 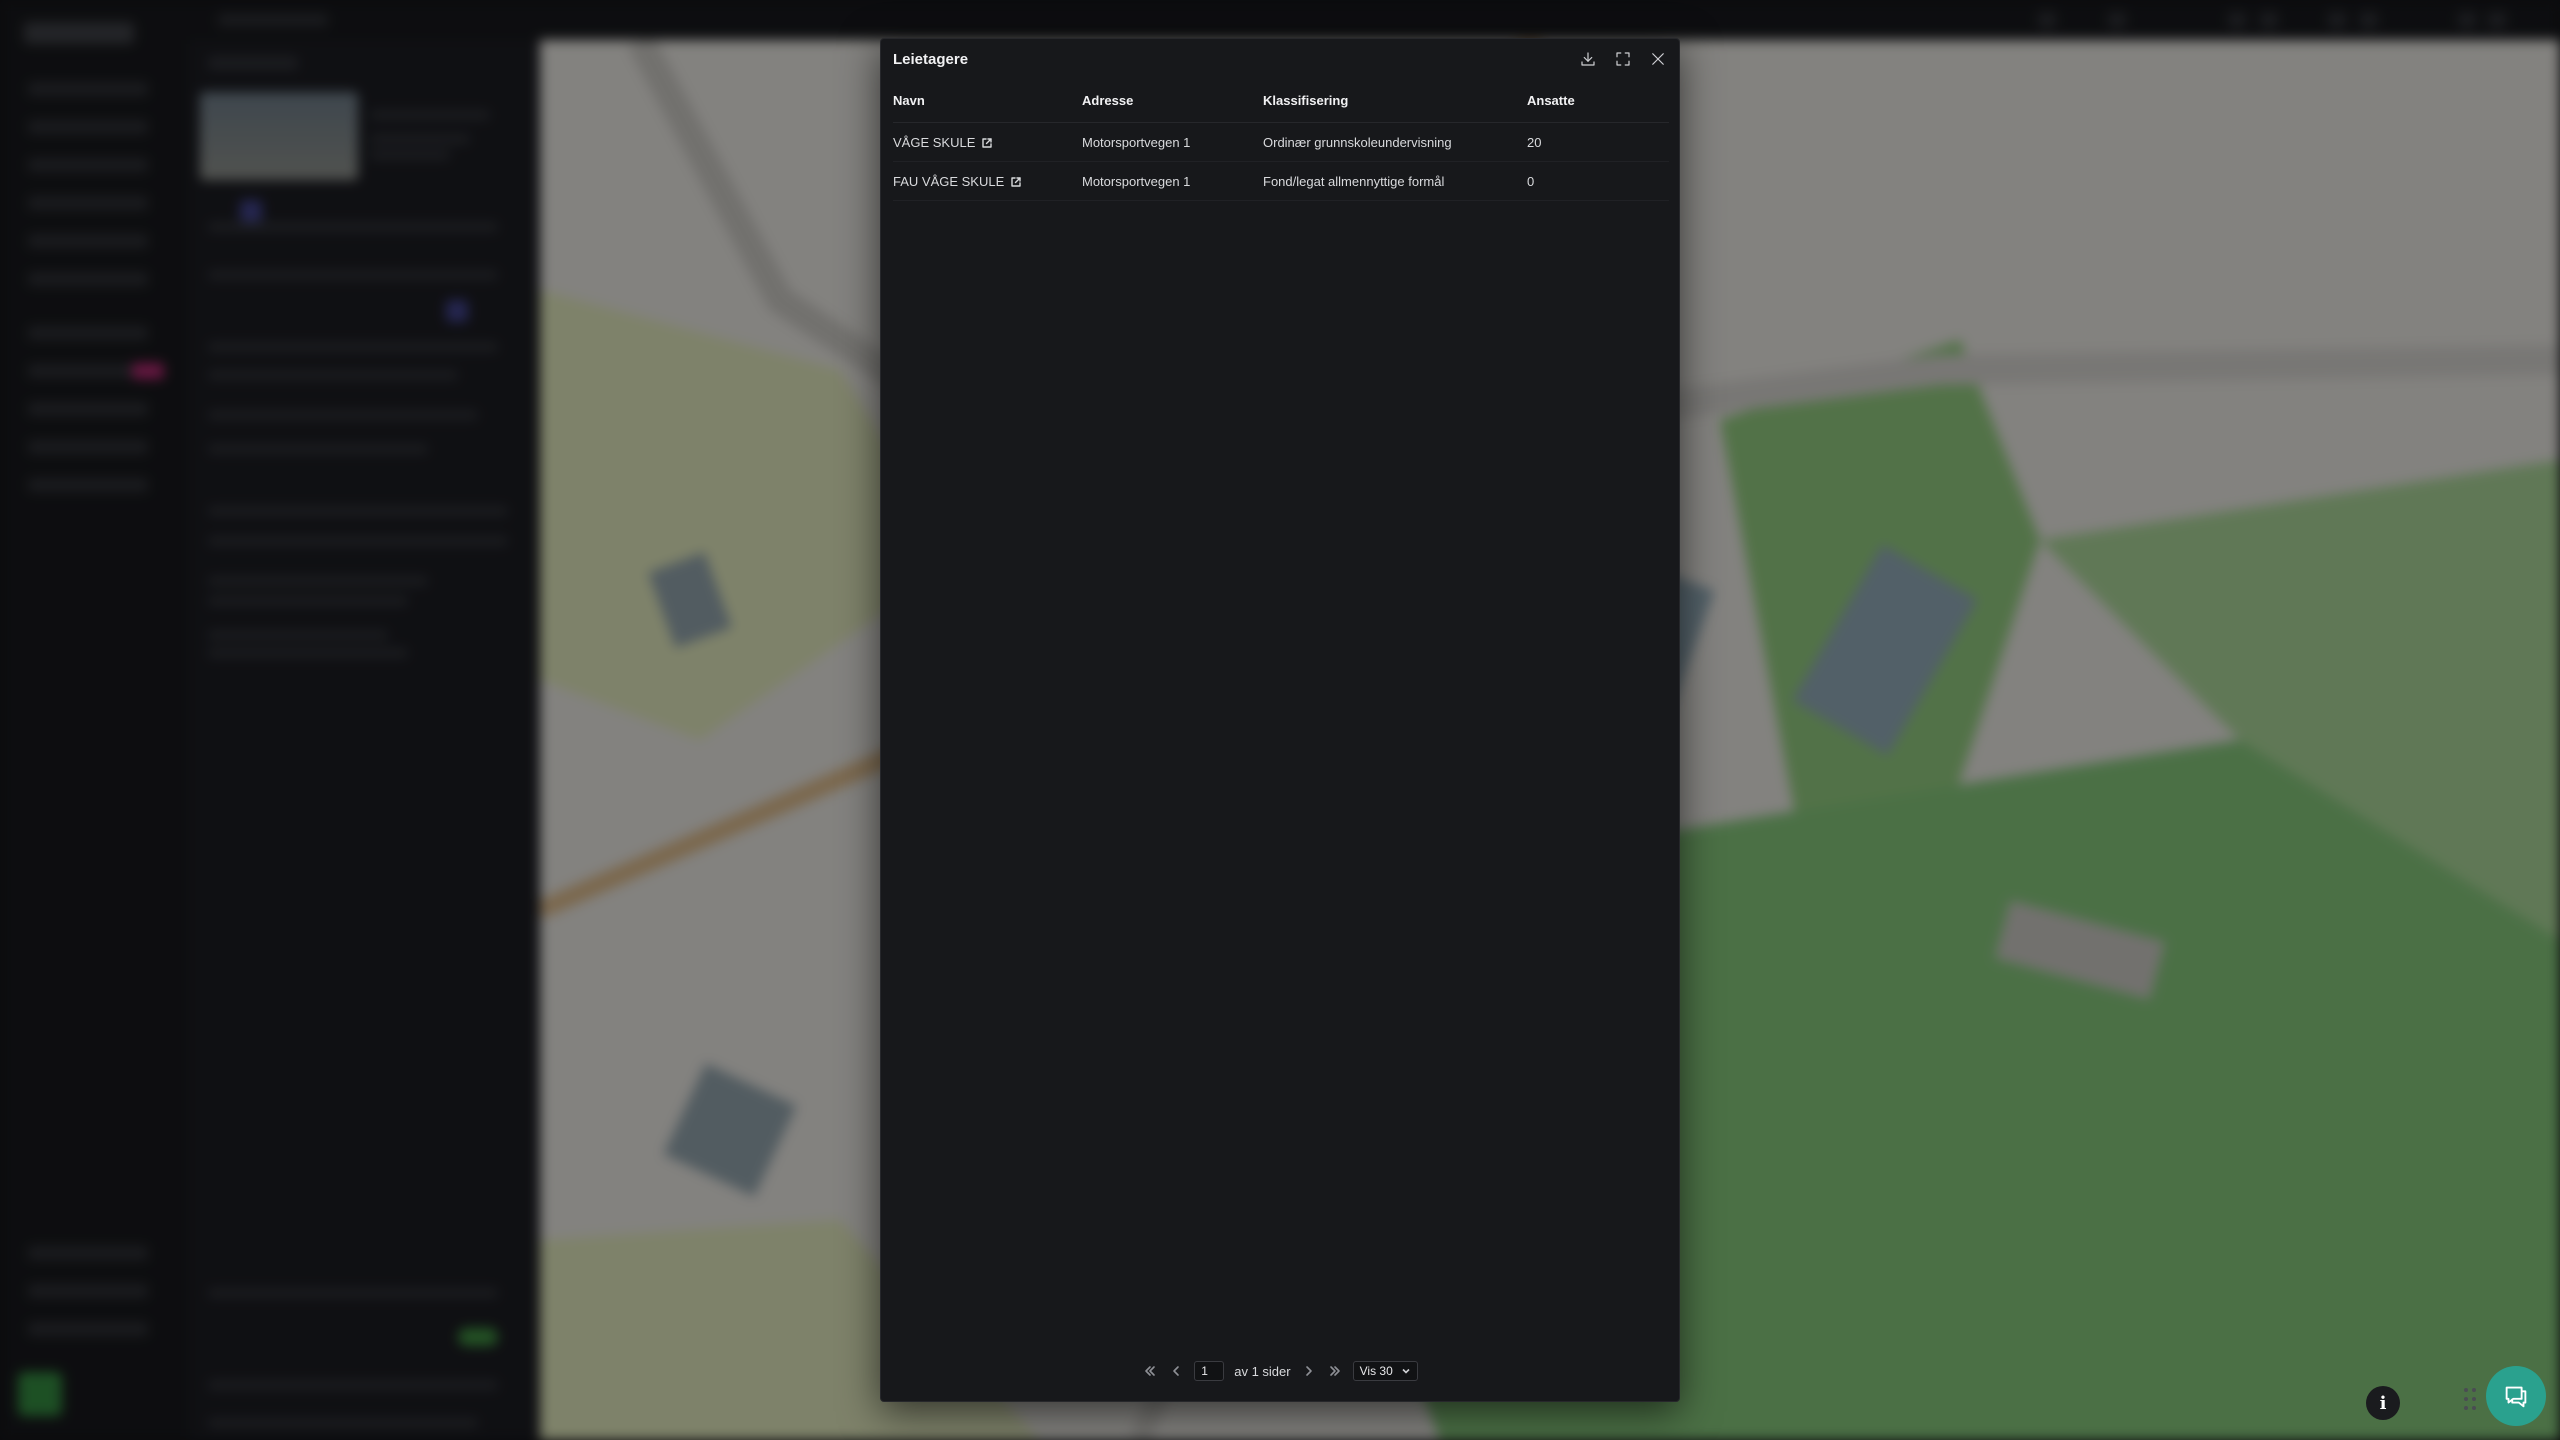 I want to click on tenant-classification: Fond/legat allmennyttige formål, so click(x=1354, y=181).